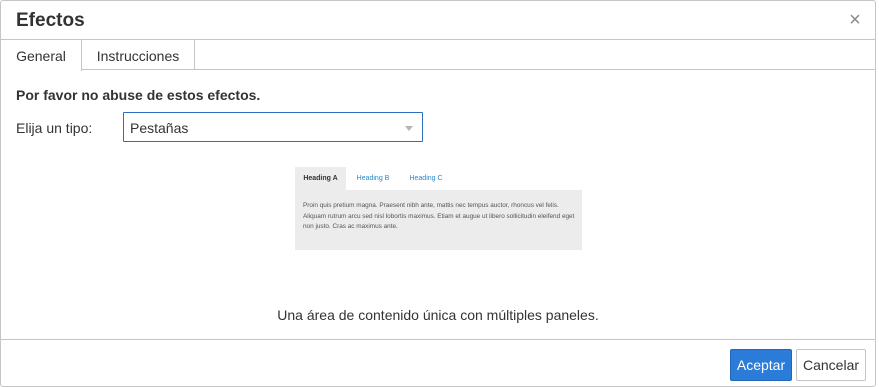 The width and height of the screenshot is (879, 387). I want to click on tab-instrucciones: Instrucciones, so click(138, 55).